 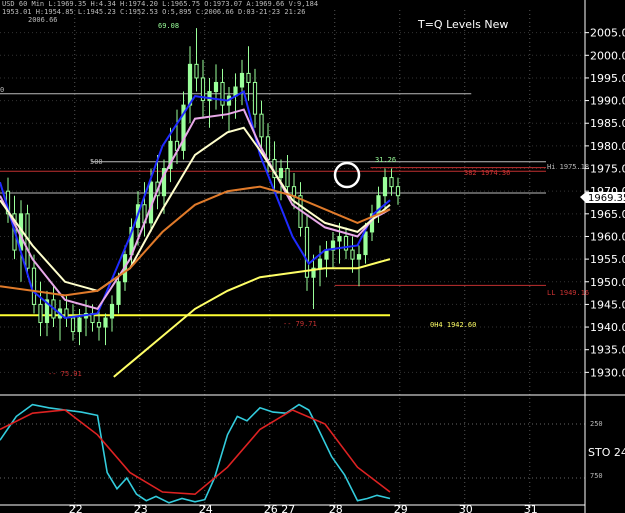 What do you see at coordinates (65, 374) in the screenshot?
I see `low-value: -- 75.91` at bounding box center [65, 374].